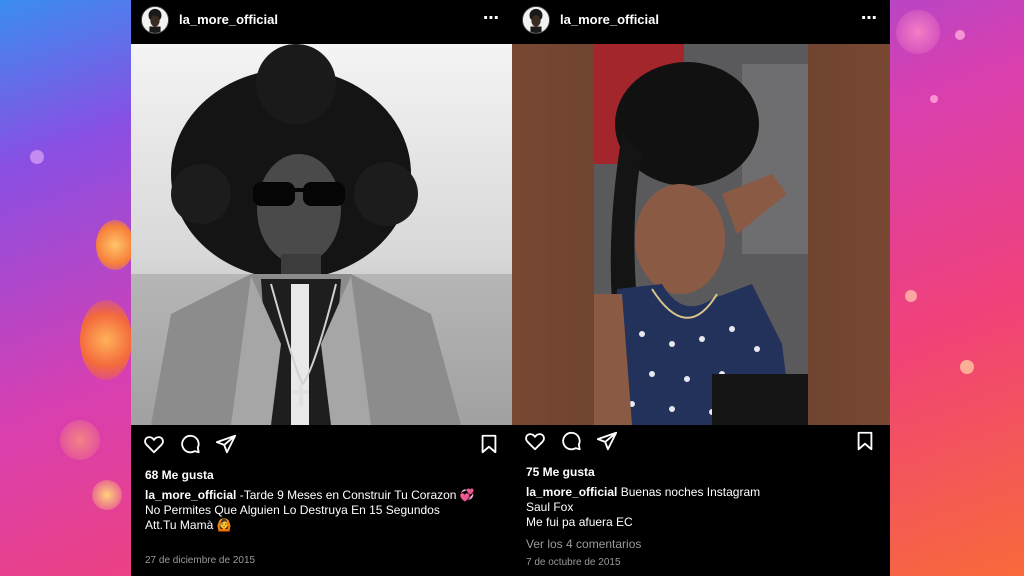 This screenshot has height=576, width=1024. I want to click on person-gesturing-emoji: 🙆, so click(224, 525).